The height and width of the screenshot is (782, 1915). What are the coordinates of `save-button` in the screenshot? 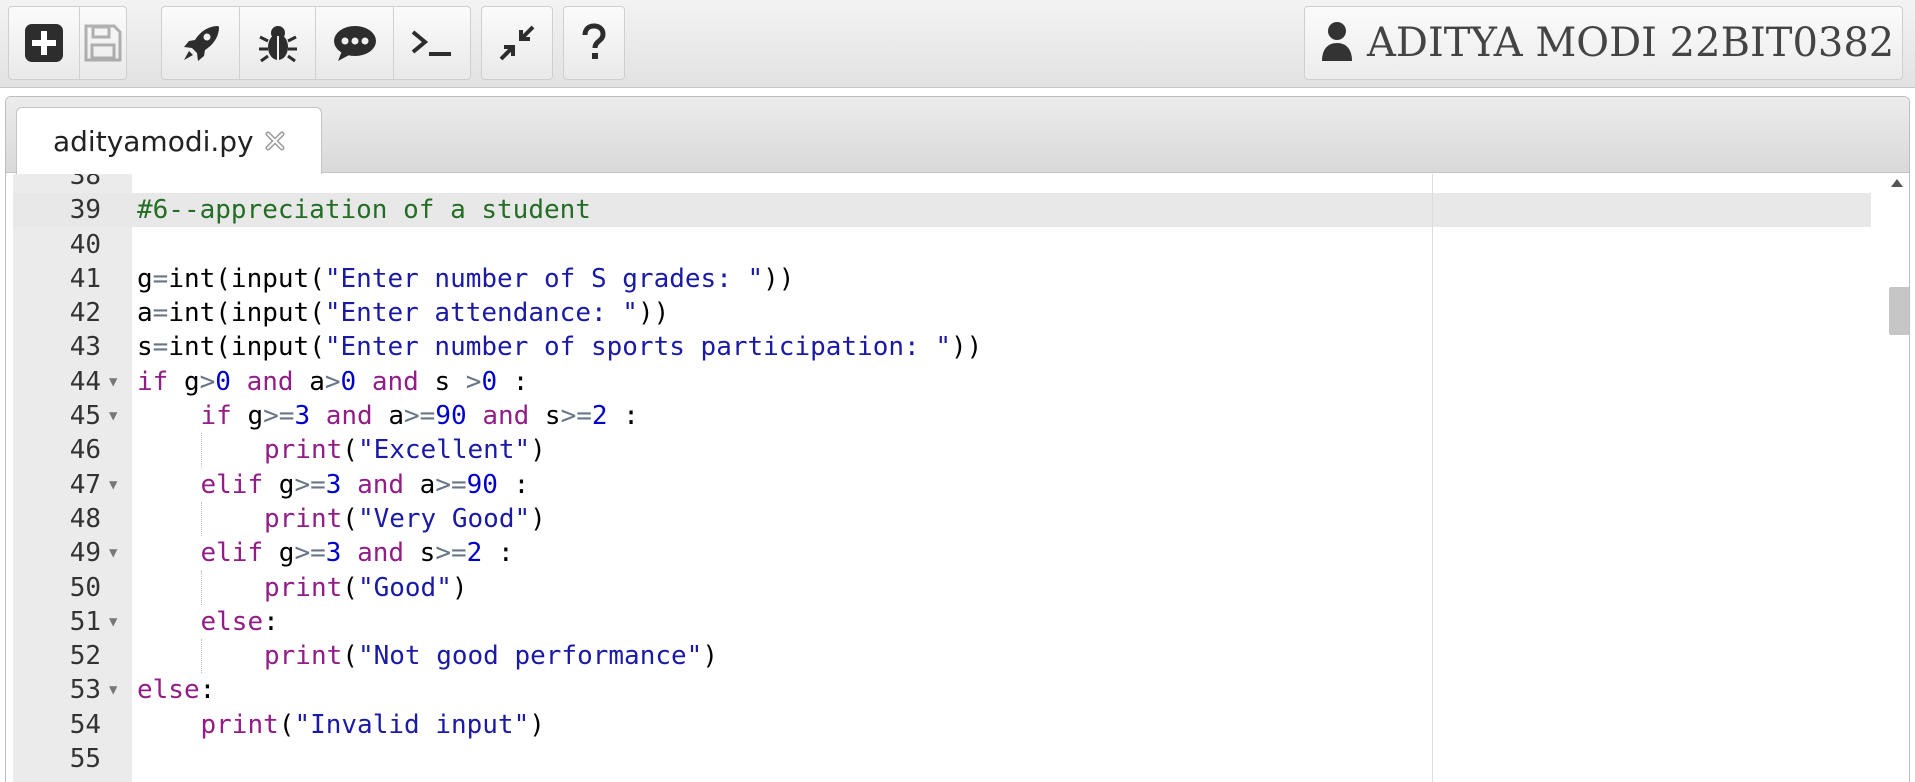 It's located at (103, 43).